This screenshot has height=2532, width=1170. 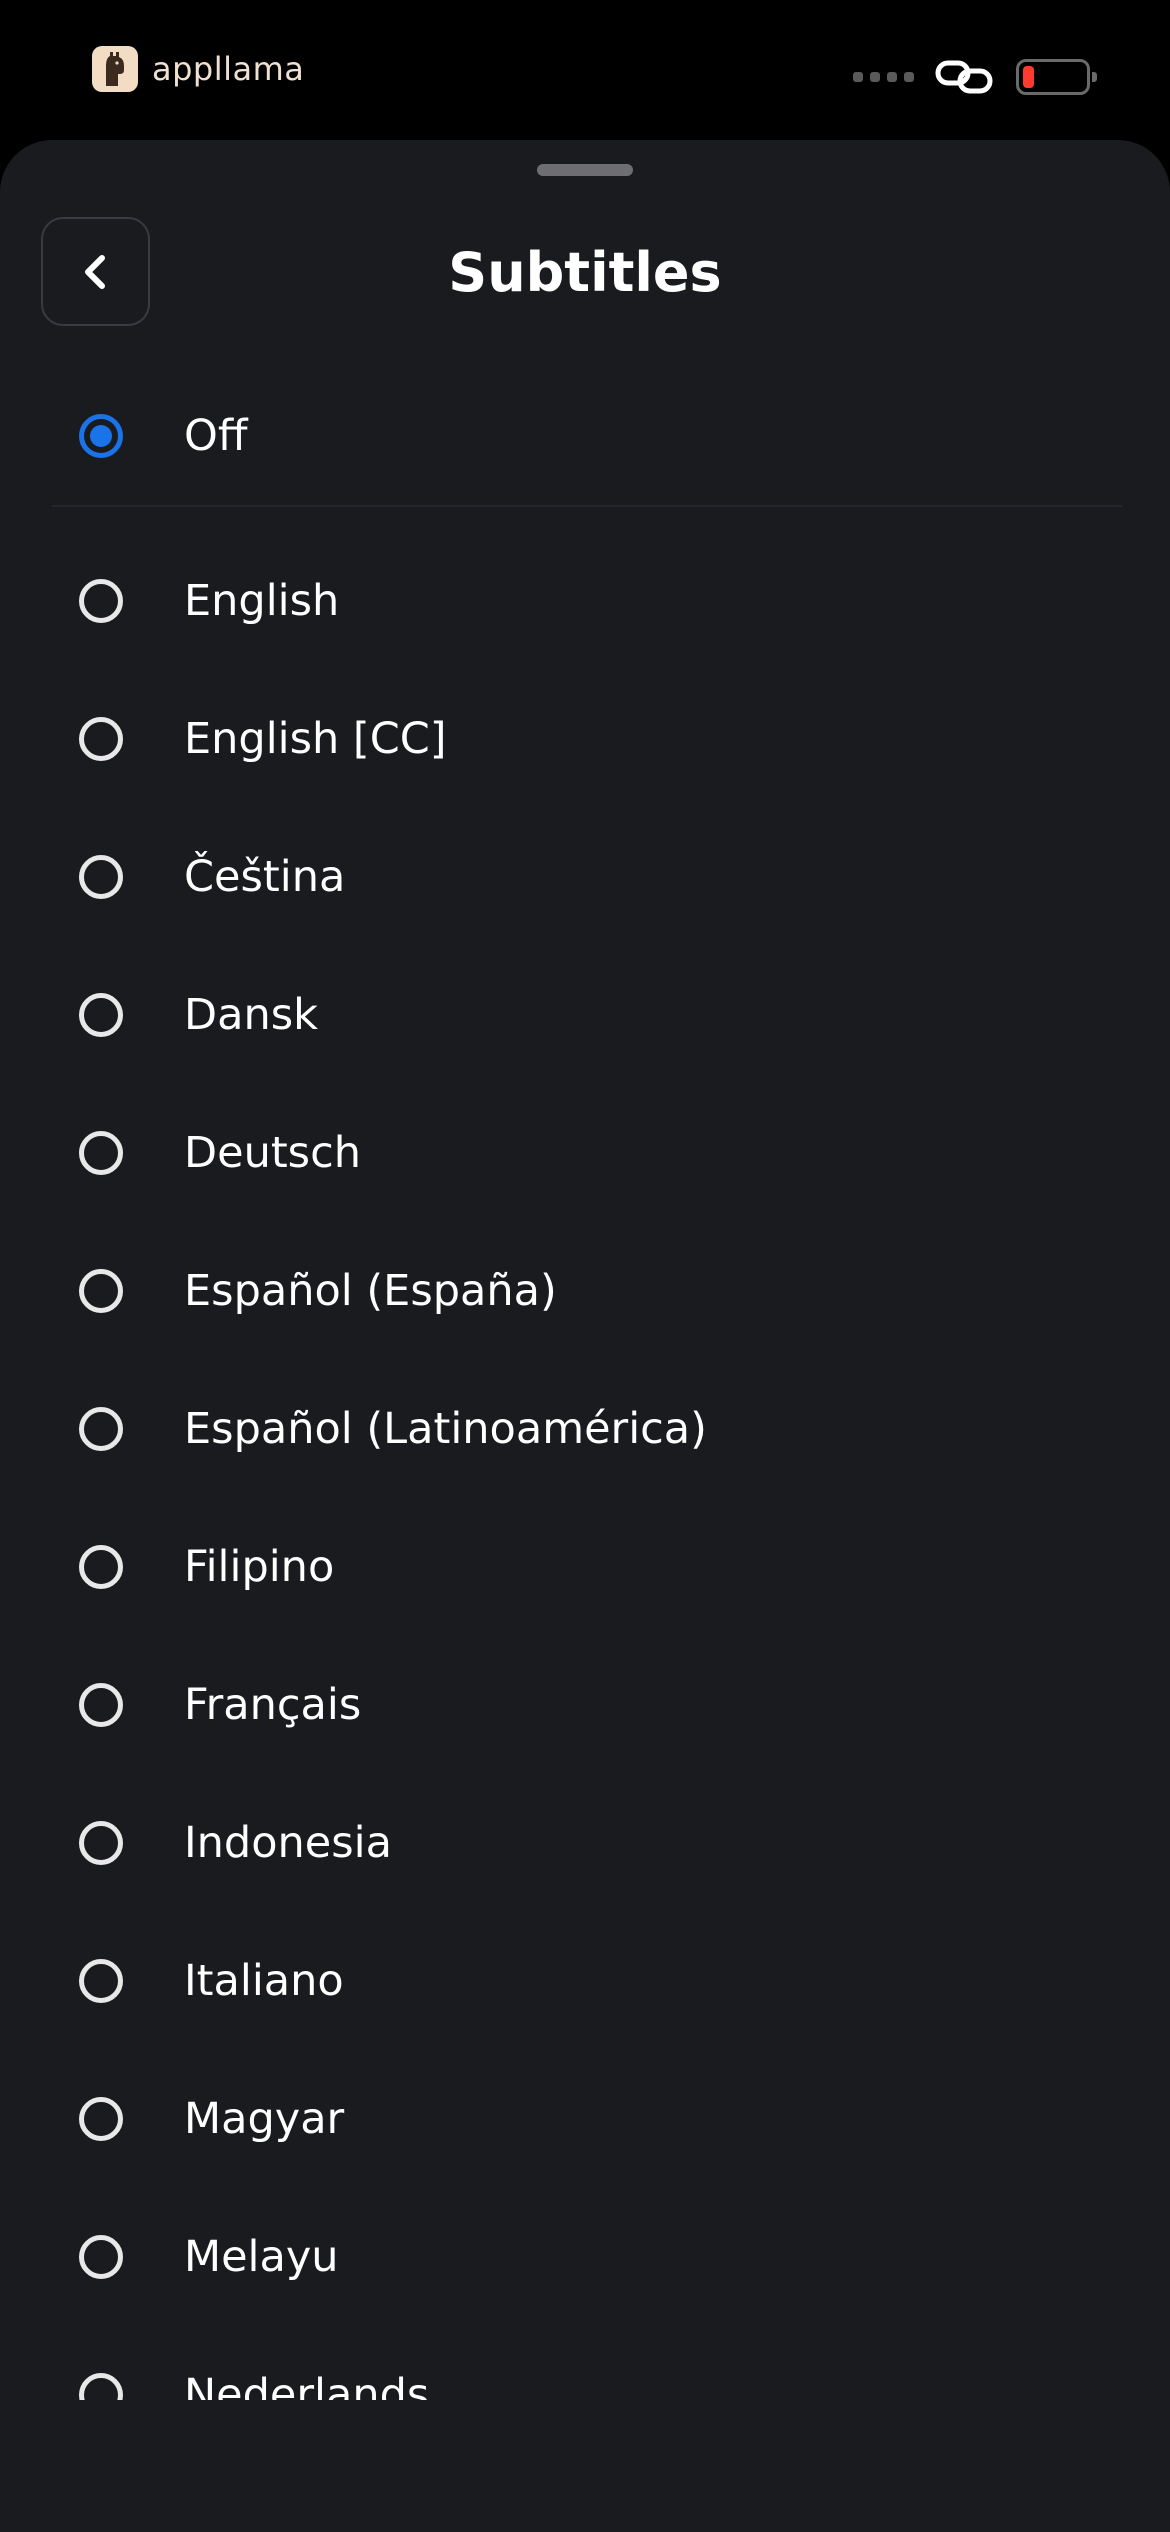 What do you see at coordinates (288, 1843) in the screenshot?
I see `option-label: Indonesia` at bounding box center [288, 1843].